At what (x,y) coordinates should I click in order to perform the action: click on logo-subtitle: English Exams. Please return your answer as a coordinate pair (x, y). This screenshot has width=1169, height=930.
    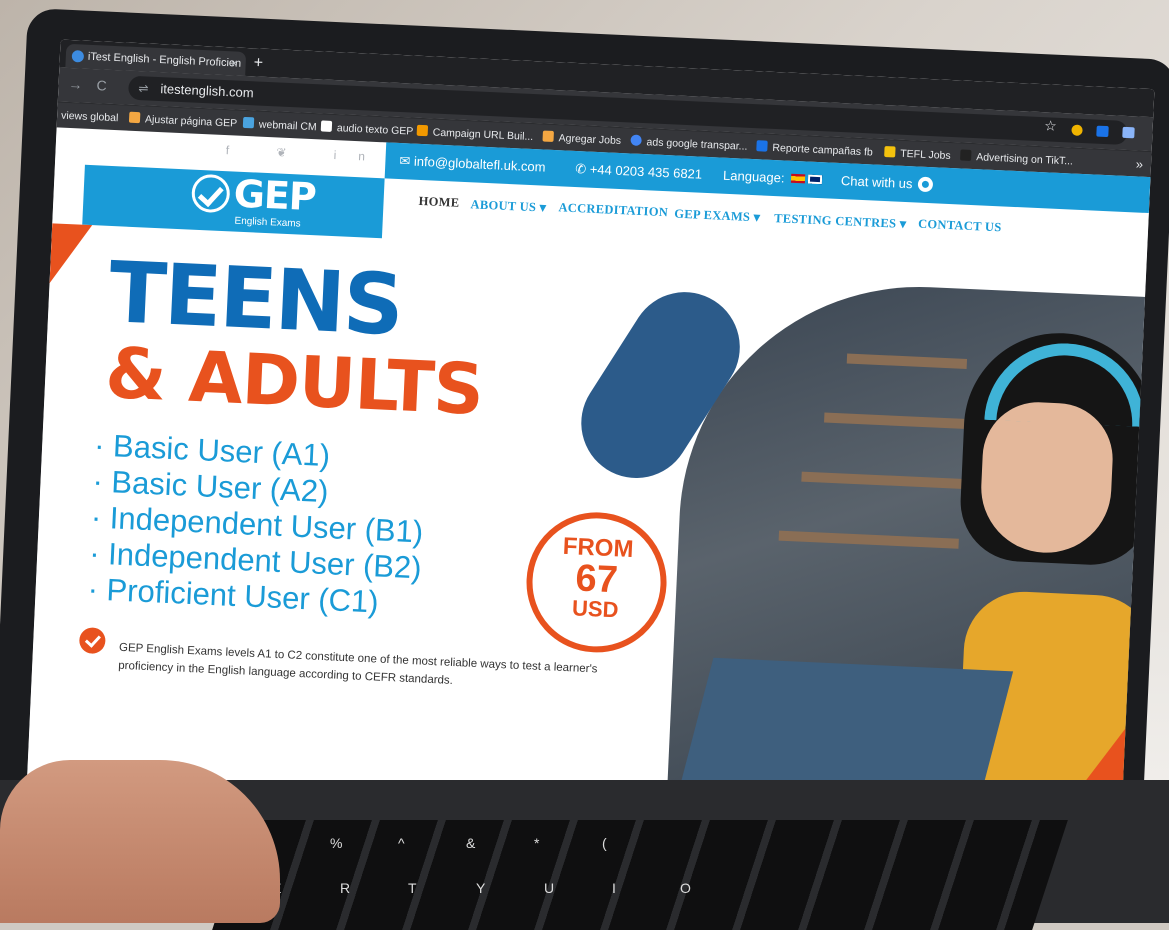
    Looking at the image, I should click on (267, 222).